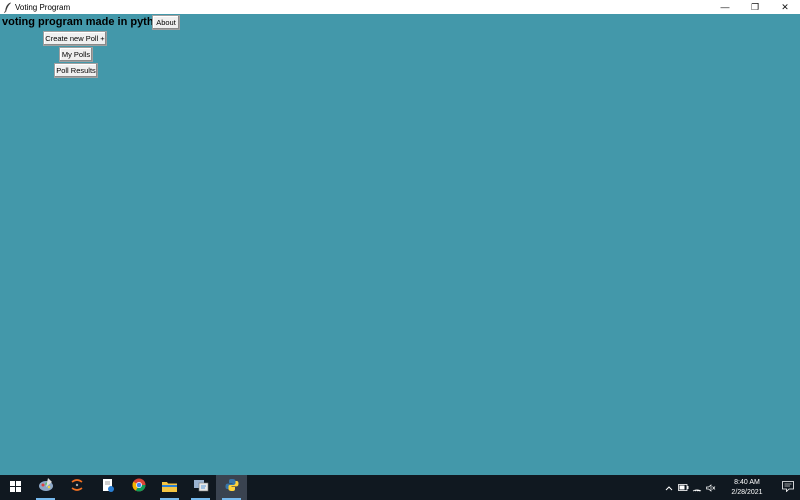 This screenshot has width=800, height=500. I want to click on start-button, so click(15, 487).